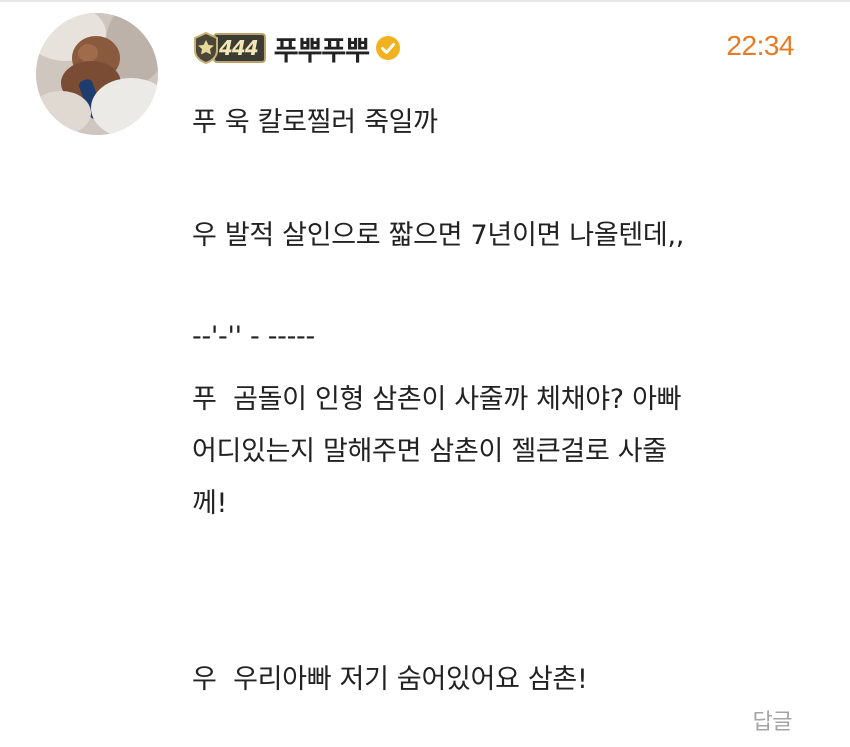 The height and width of the screenshot is (747, 850). Describe the element at coordinates (322, 48) in the screenshot. I see `author-nickname: 푸뿌푸뿌` at that location.